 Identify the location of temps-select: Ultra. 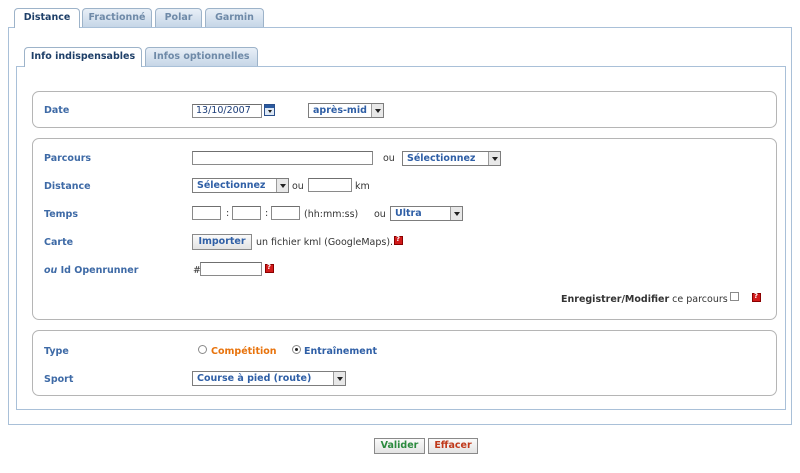
(426, 213).